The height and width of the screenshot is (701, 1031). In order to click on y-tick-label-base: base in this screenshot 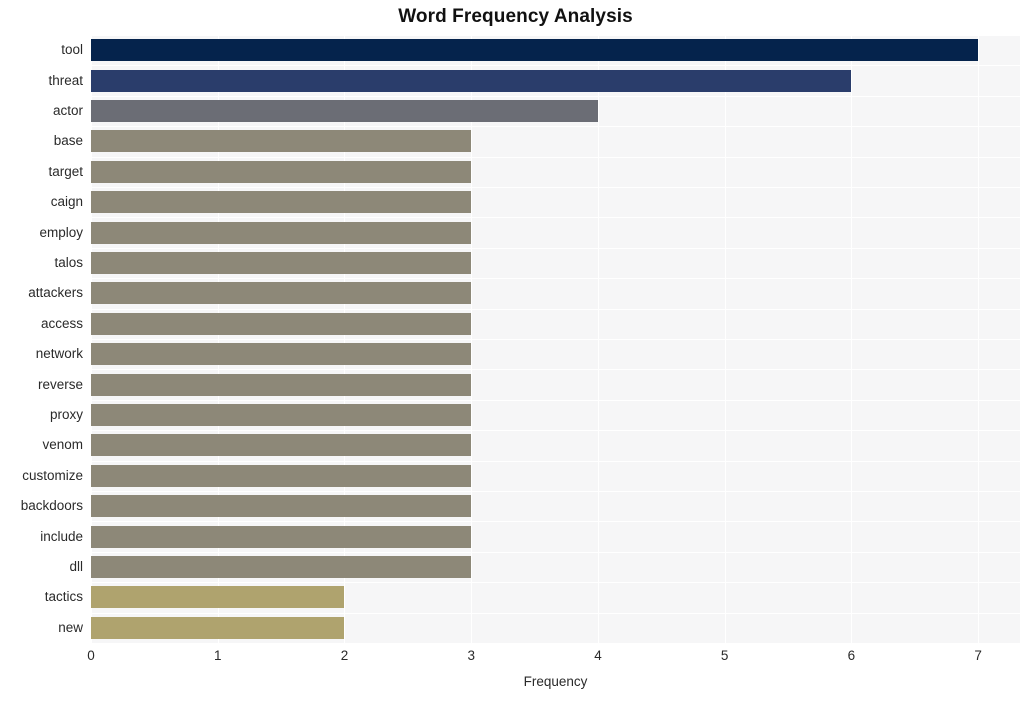, I will do `click(68, 141)`.